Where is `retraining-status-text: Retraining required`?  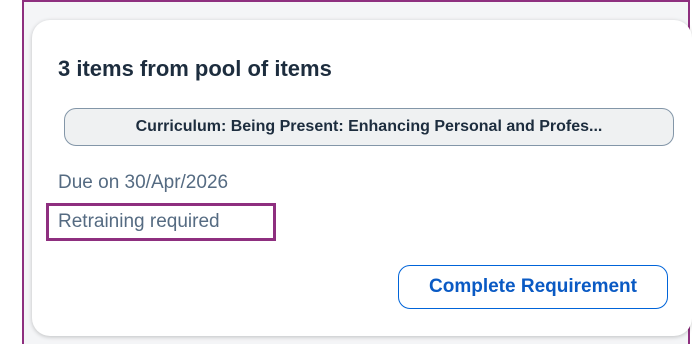 retraining-status-text: Retraining required is located at coordinates (139, 221).